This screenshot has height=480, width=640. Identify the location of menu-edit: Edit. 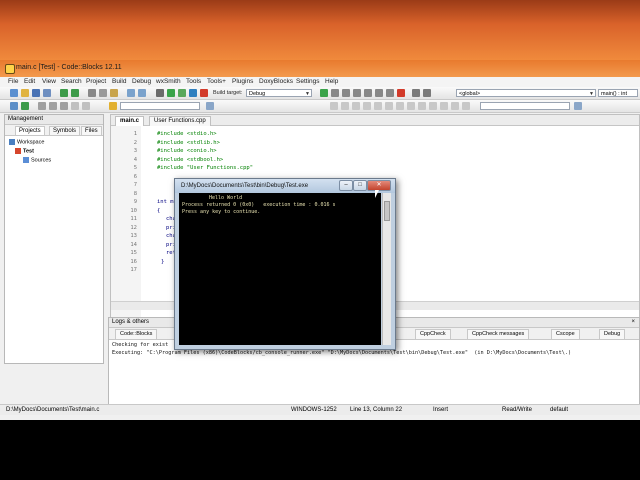
(29, 81).